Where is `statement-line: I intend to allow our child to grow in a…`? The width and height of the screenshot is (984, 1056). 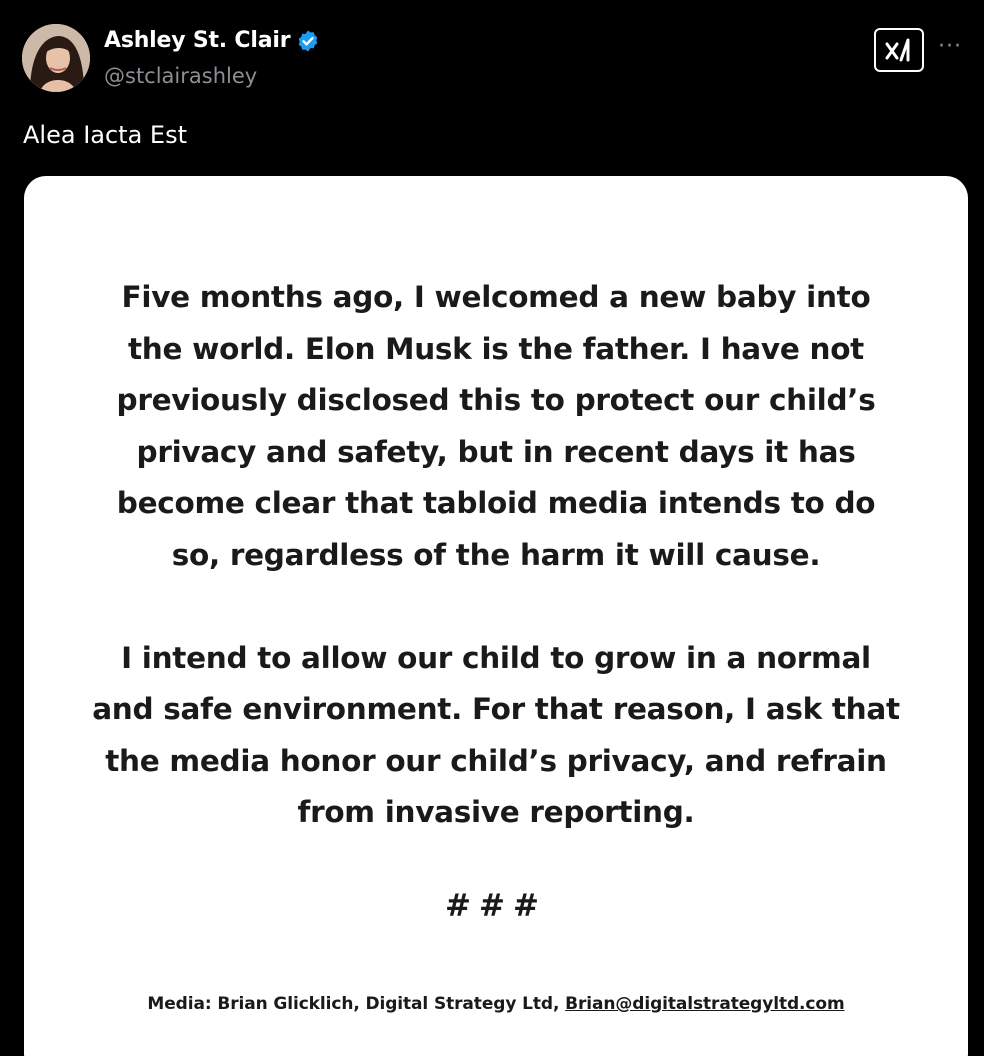
statement-line: I intend to allow our child to grow in a… is located at coordinates (496, 657).